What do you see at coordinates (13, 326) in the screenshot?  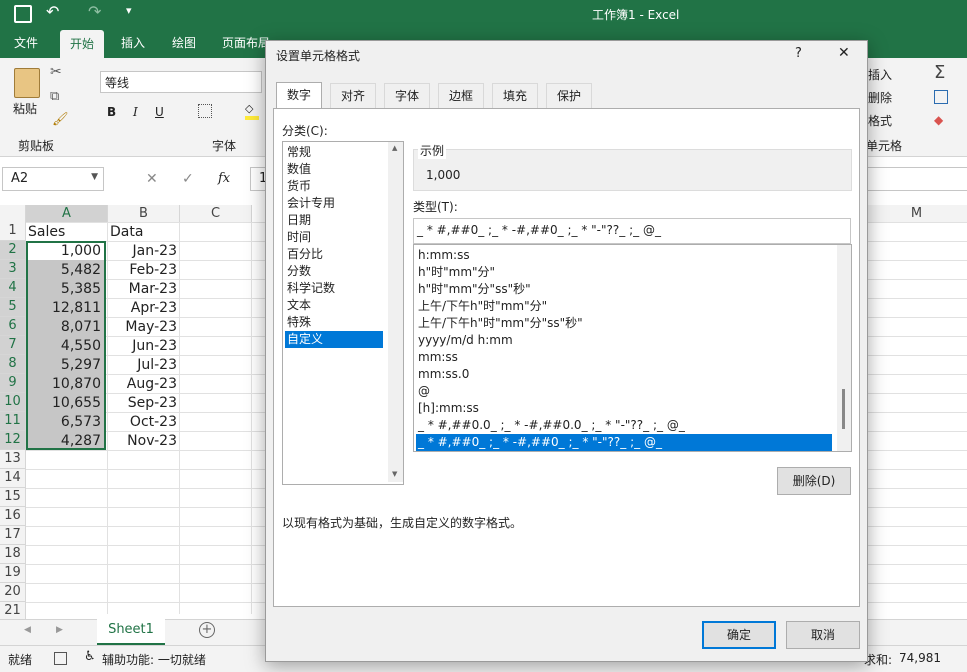 I see `row-header: 6` at bounding box center [13, 326].